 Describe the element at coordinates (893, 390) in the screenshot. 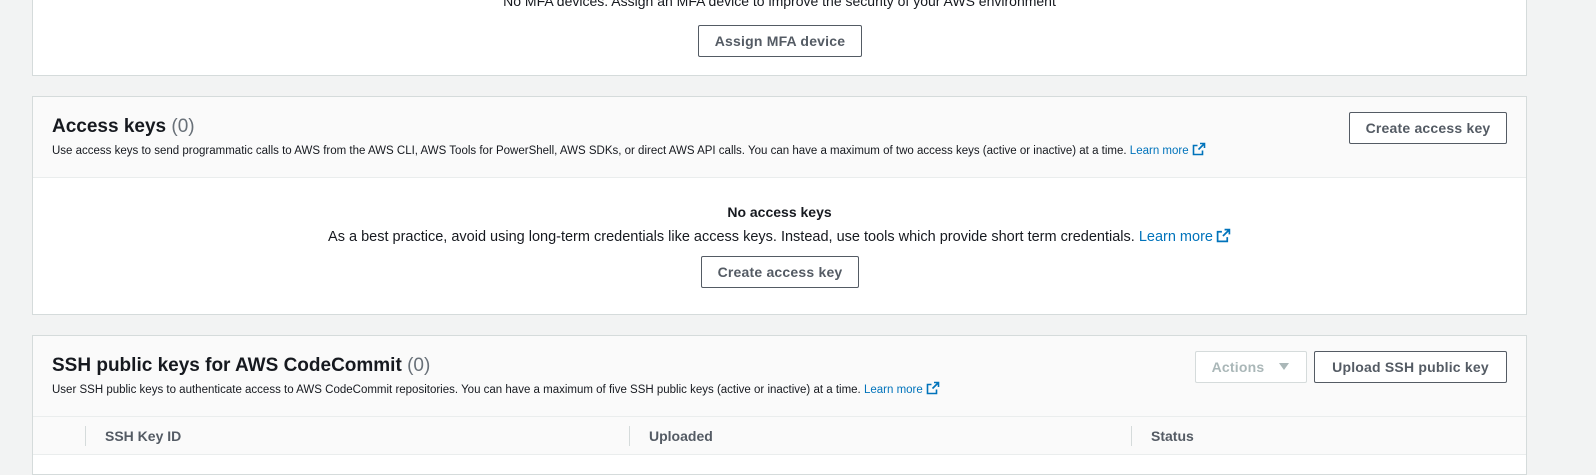

I see `ssh-keys-learn-more-label: Learn more` at that location.